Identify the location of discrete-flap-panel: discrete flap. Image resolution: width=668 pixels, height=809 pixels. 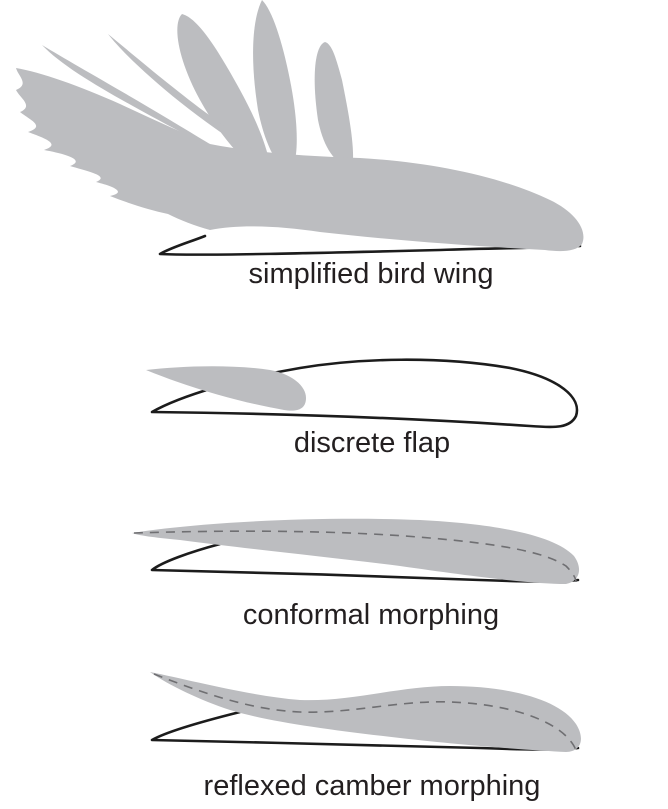
(362, 408).